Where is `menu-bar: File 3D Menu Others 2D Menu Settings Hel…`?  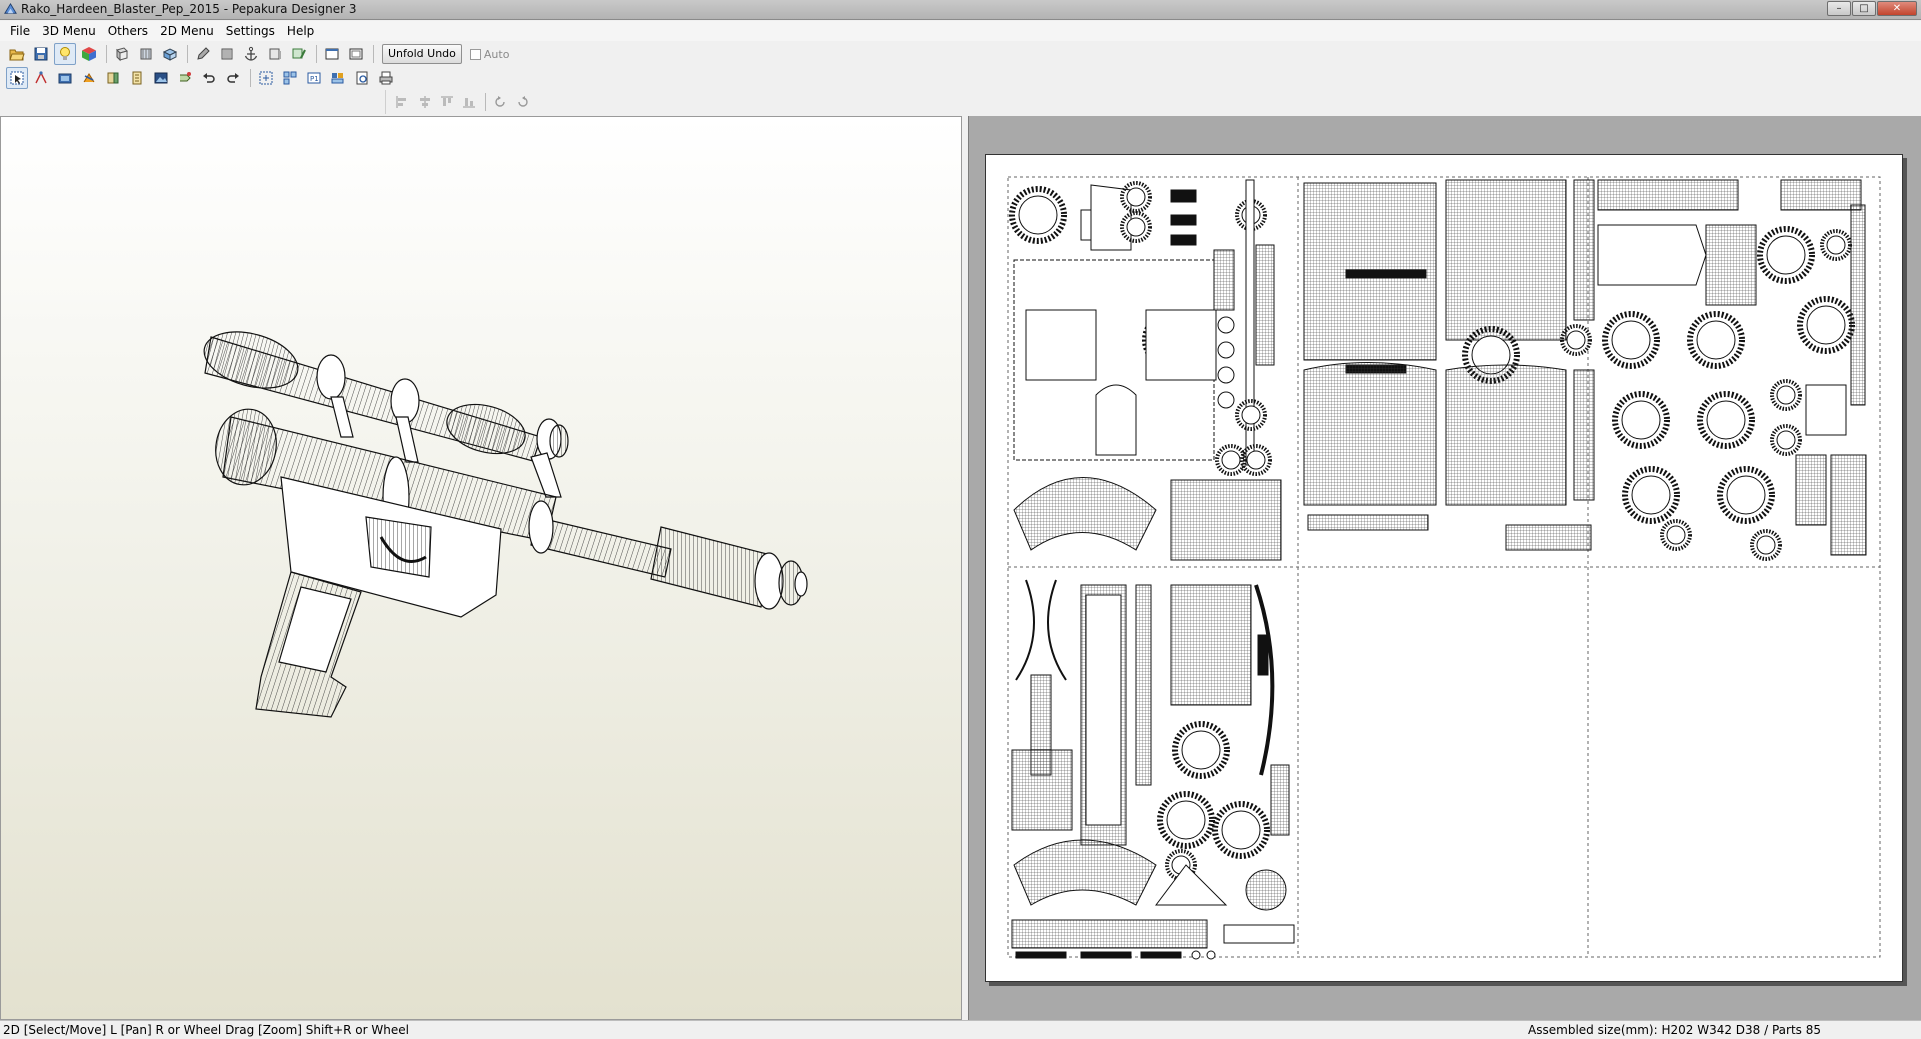
menu-bar: File 3D Menu Others 2D Menu Settings Hel… is located at coordinates (960, 31).